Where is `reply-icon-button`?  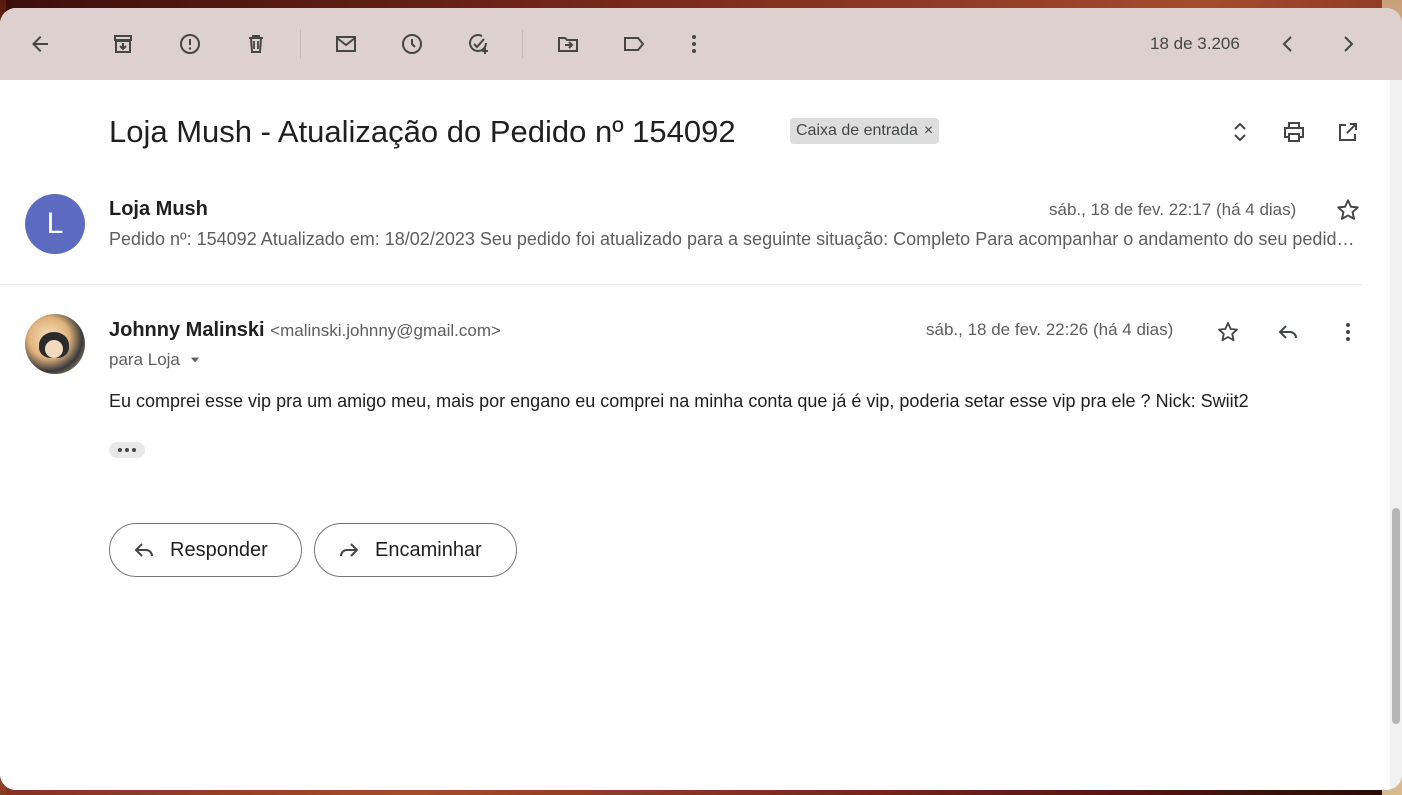 reply-icon-button is located at coordinates (1288, 332).